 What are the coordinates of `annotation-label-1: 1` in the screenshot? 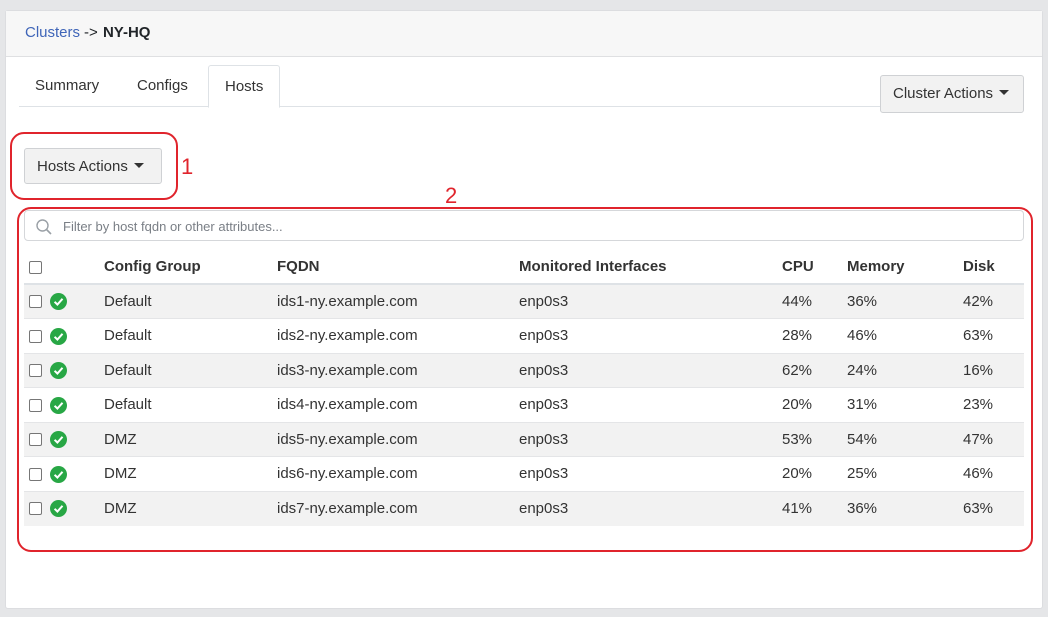 It's located at (187, 166).